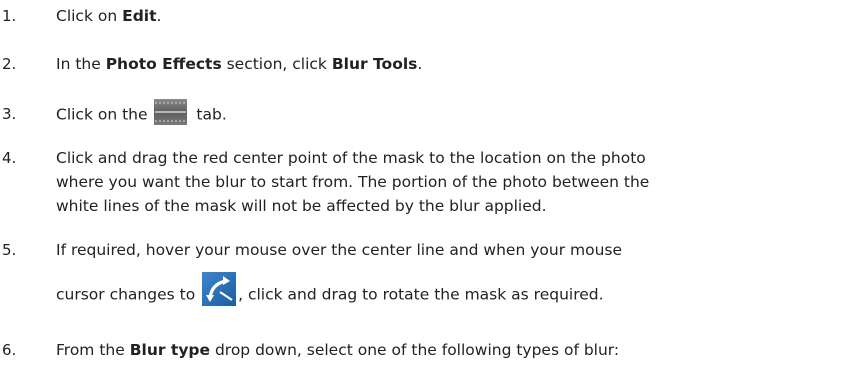 The image size is (864, 376). What do you see at coordinates (102, 114) in the screenshot?
I see `step-text: Click on the` at bounding box center [102, 114].